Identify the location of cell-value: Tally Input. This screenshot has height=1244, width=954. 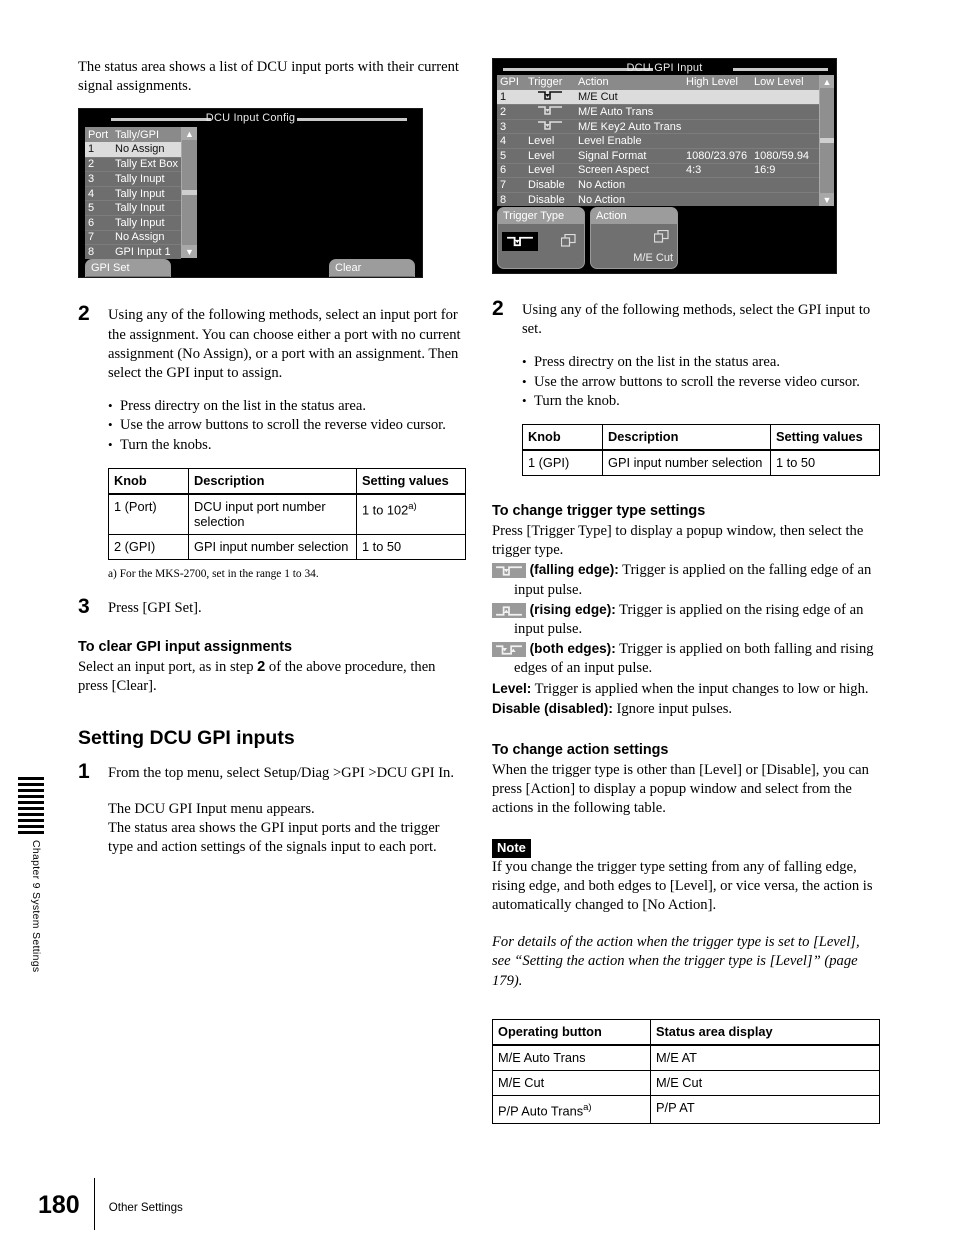
(140, 193).